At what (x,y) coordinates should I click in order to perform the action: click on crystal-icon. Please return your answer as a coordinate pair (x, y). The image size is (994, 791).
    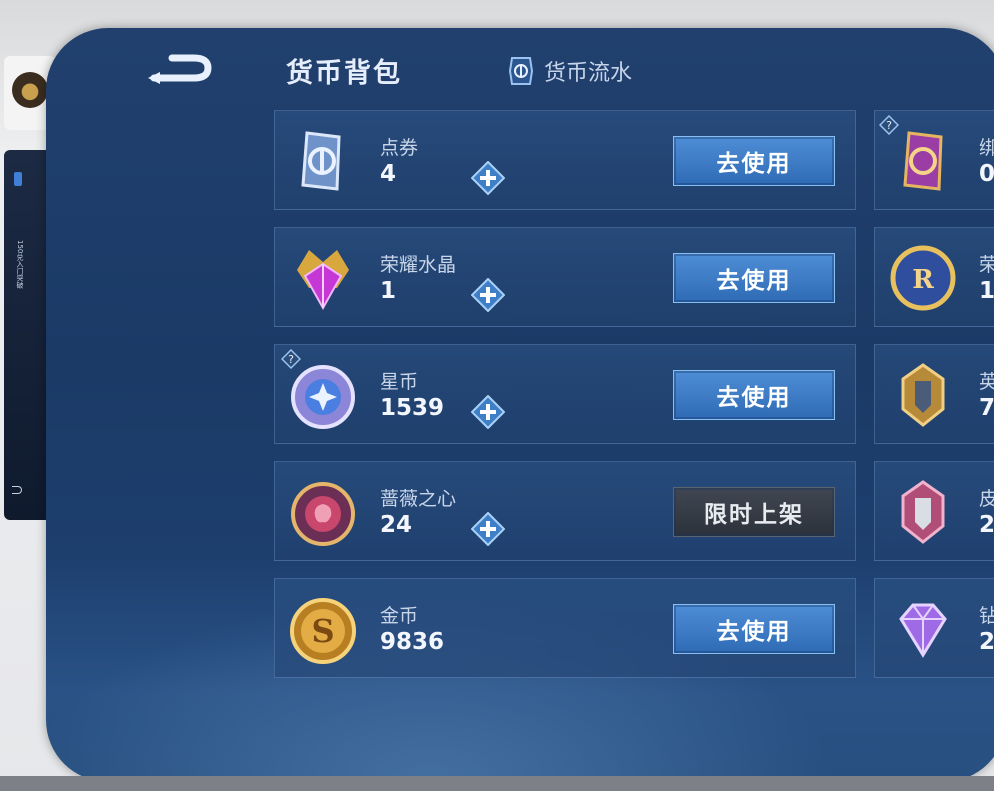
    Looking at the image, I should click on (323, 280).